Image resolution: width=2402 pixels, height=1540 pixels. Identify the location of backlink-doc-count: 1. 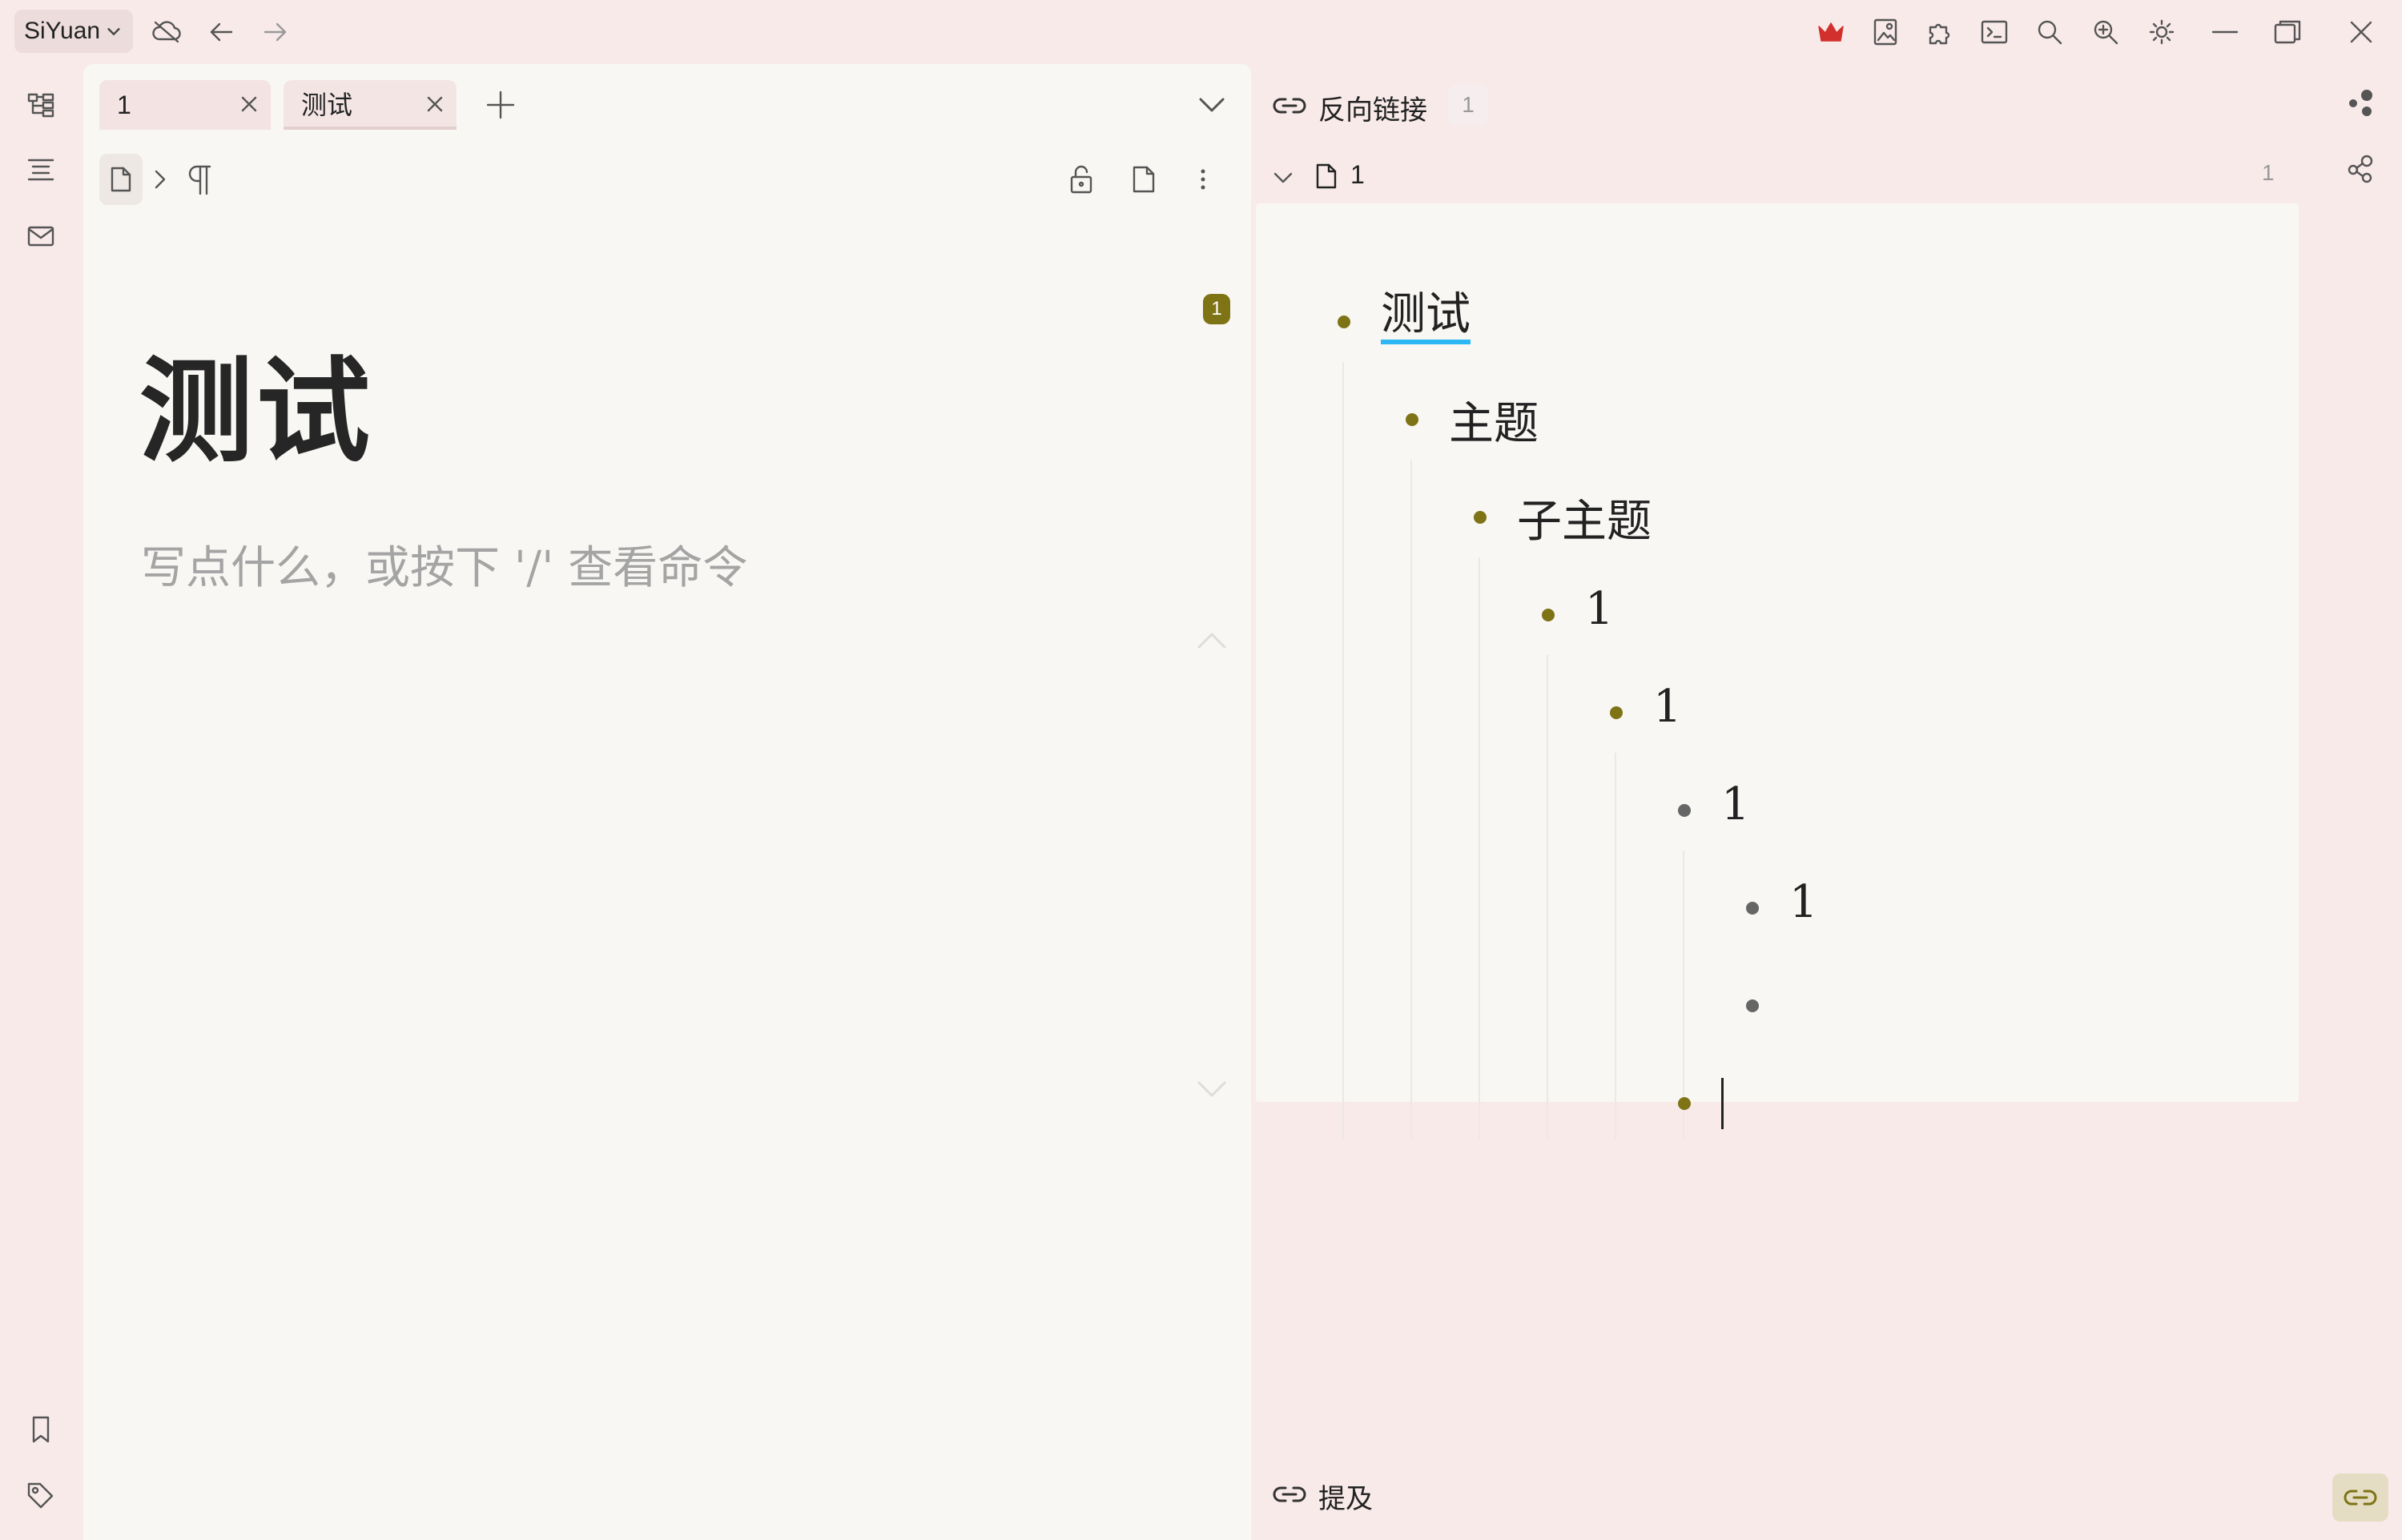
(2269, 172).